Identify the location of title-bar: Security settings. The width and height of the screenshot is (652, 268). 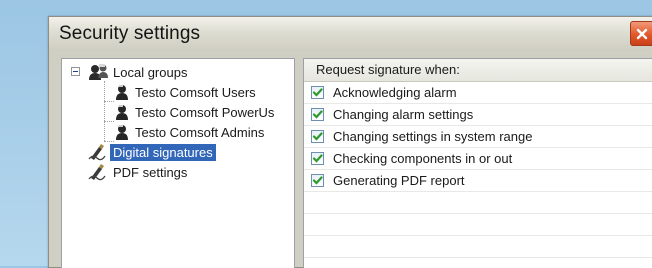
(350, 34).